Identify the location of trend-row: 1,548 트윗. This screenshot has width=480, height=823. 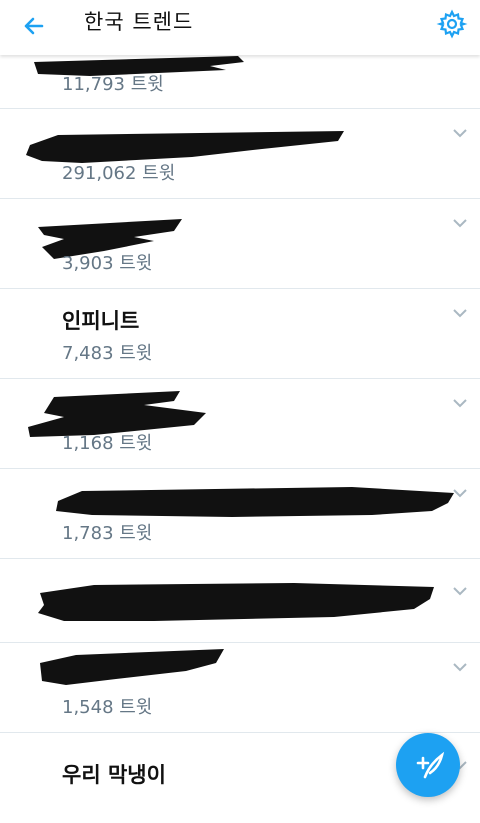
(240, 688).